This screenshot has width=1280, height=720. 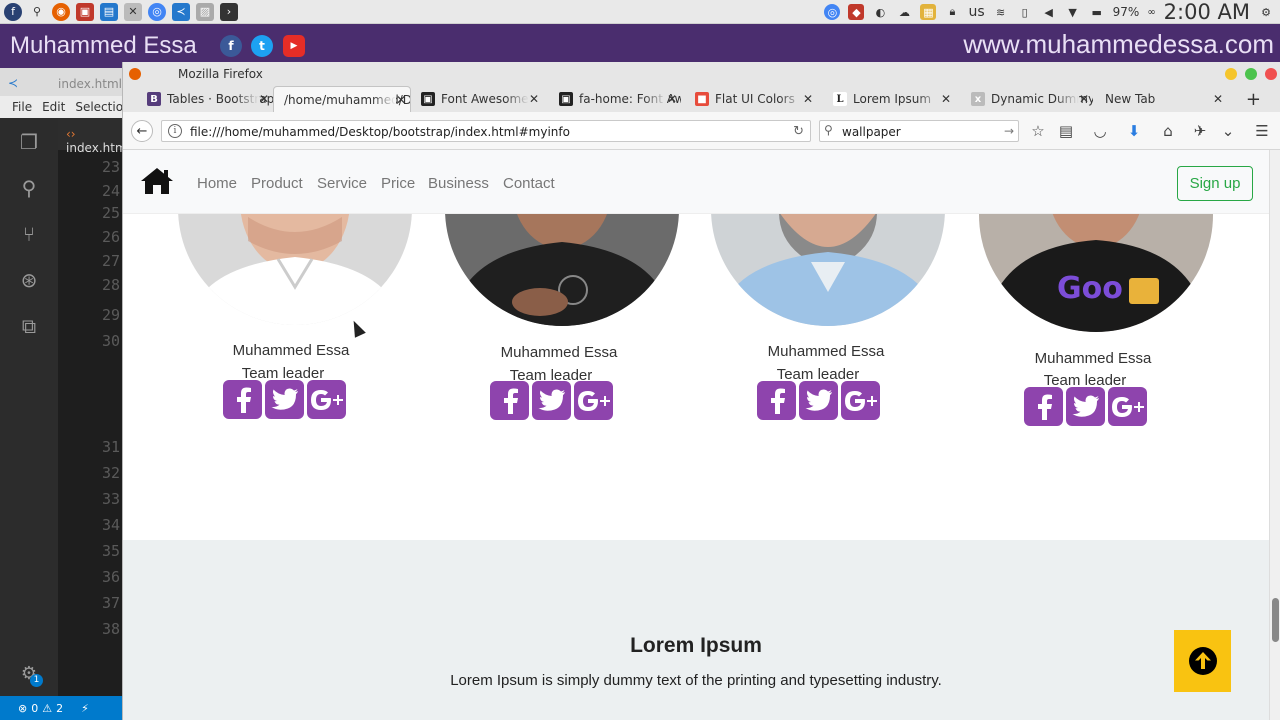 What do you see at coordinates (1200, 131) in the screenshot?
I see `extension-icon: ✈` at bounding box center [1200, 131].